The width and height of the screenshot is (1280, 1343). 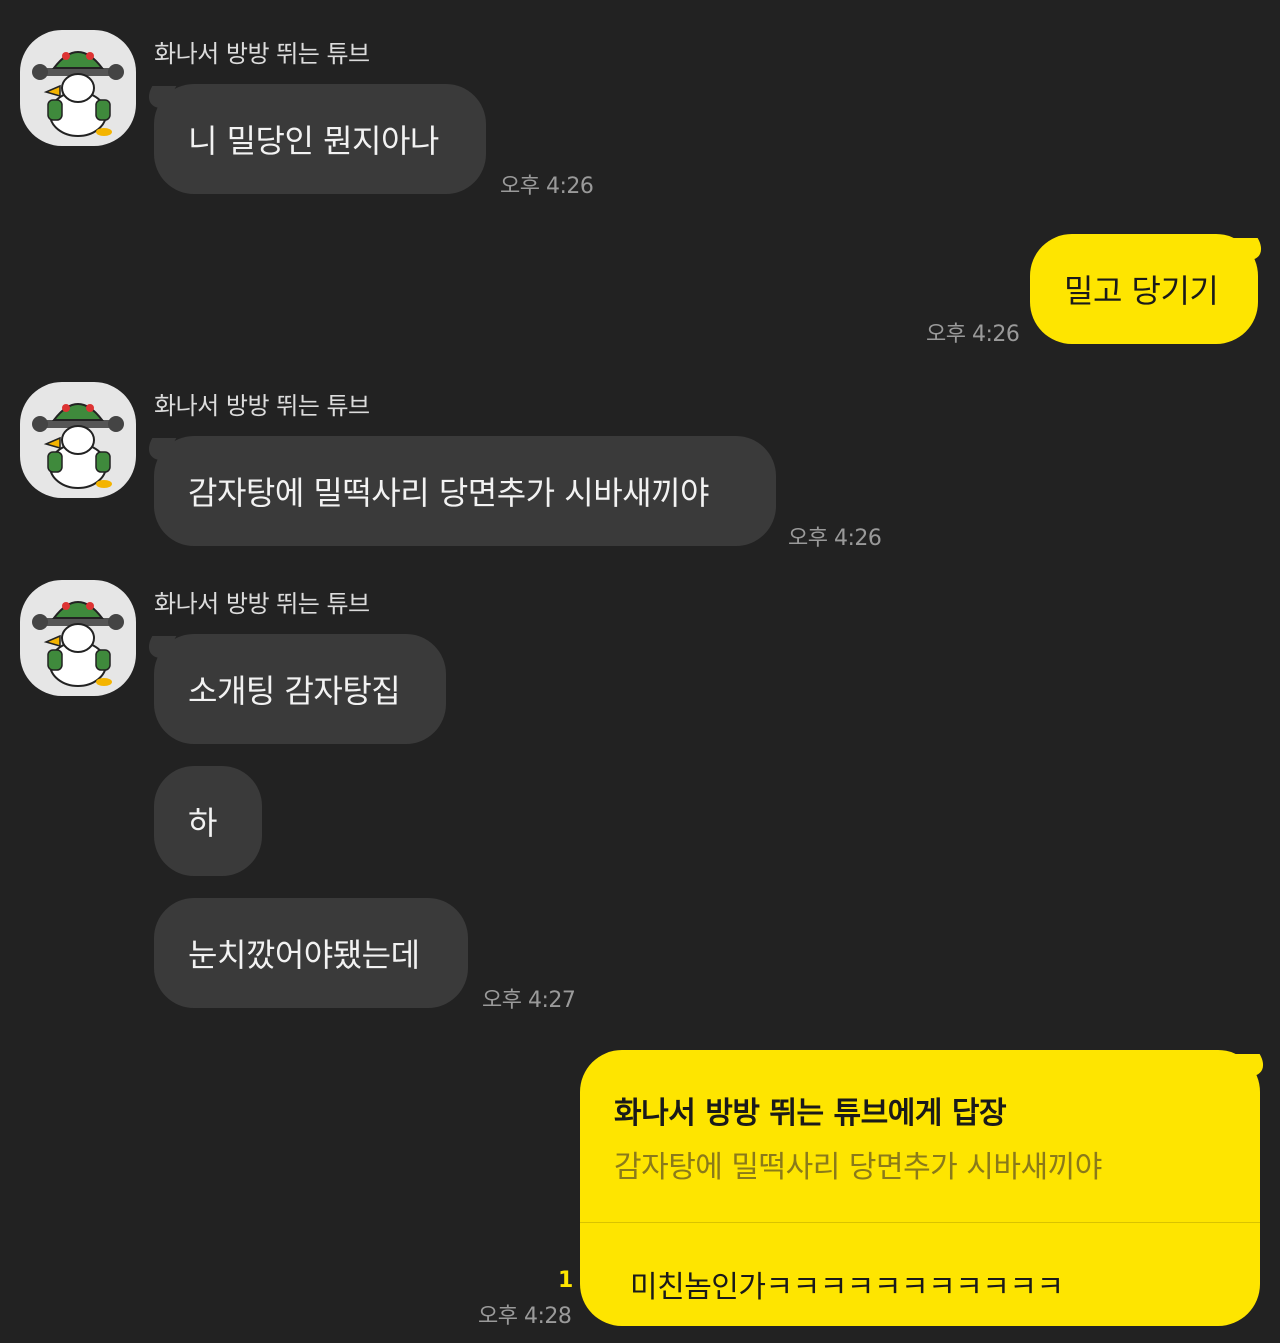 What do you see at coordinates (320, 139) in the screenshot?
I see `message-bubble: 니 밀당인 뭔지아나` at bounding box center [320, 139].